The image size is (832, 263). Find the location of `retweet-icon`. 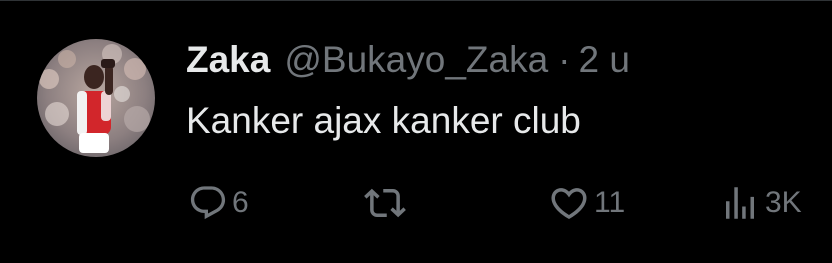

retweet-icon is located at coordinates (385, 203).